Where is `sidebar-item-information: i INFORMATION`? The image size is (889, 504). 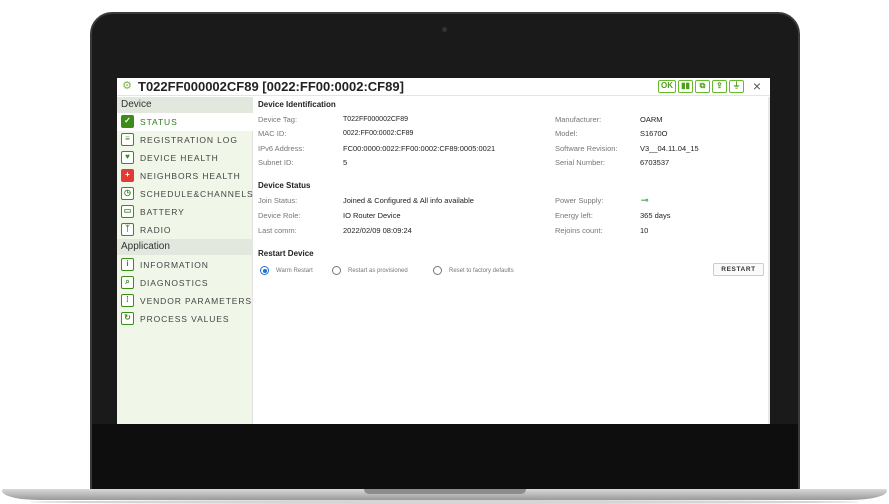 sidebar-item-information: i INFORMATION is located at coordinates (185, 265).